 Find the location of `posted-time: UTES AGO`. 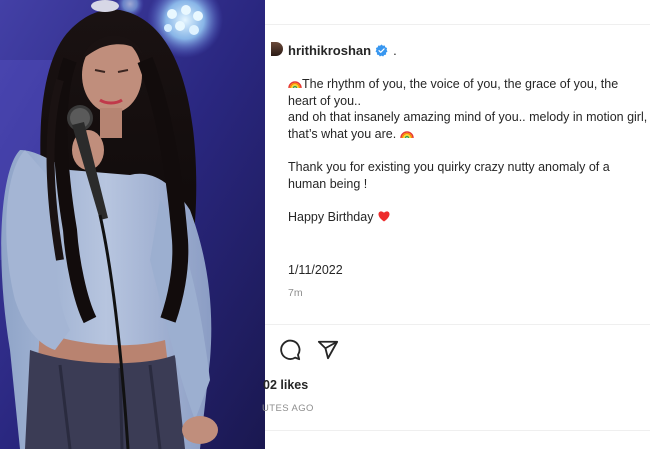

posted-time: UTES AGO is located at coordinates (288, 408).